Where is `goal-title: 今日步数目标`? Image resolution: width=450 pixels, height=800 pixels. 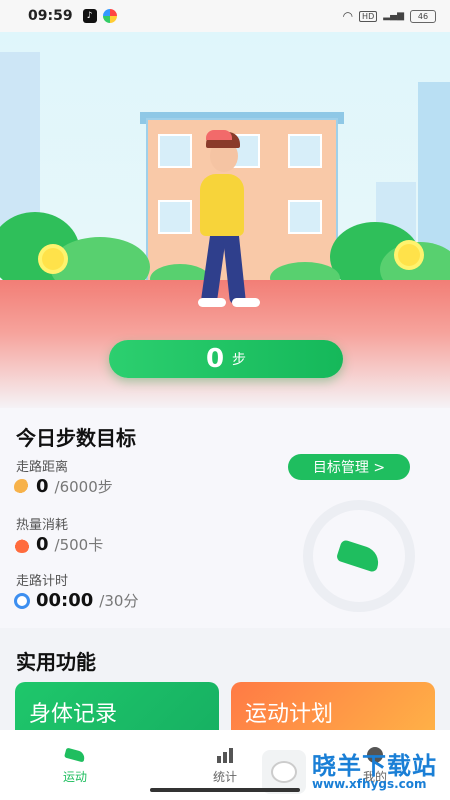 goal-title: 今日步数目标 is located at coordinates (76, 438).